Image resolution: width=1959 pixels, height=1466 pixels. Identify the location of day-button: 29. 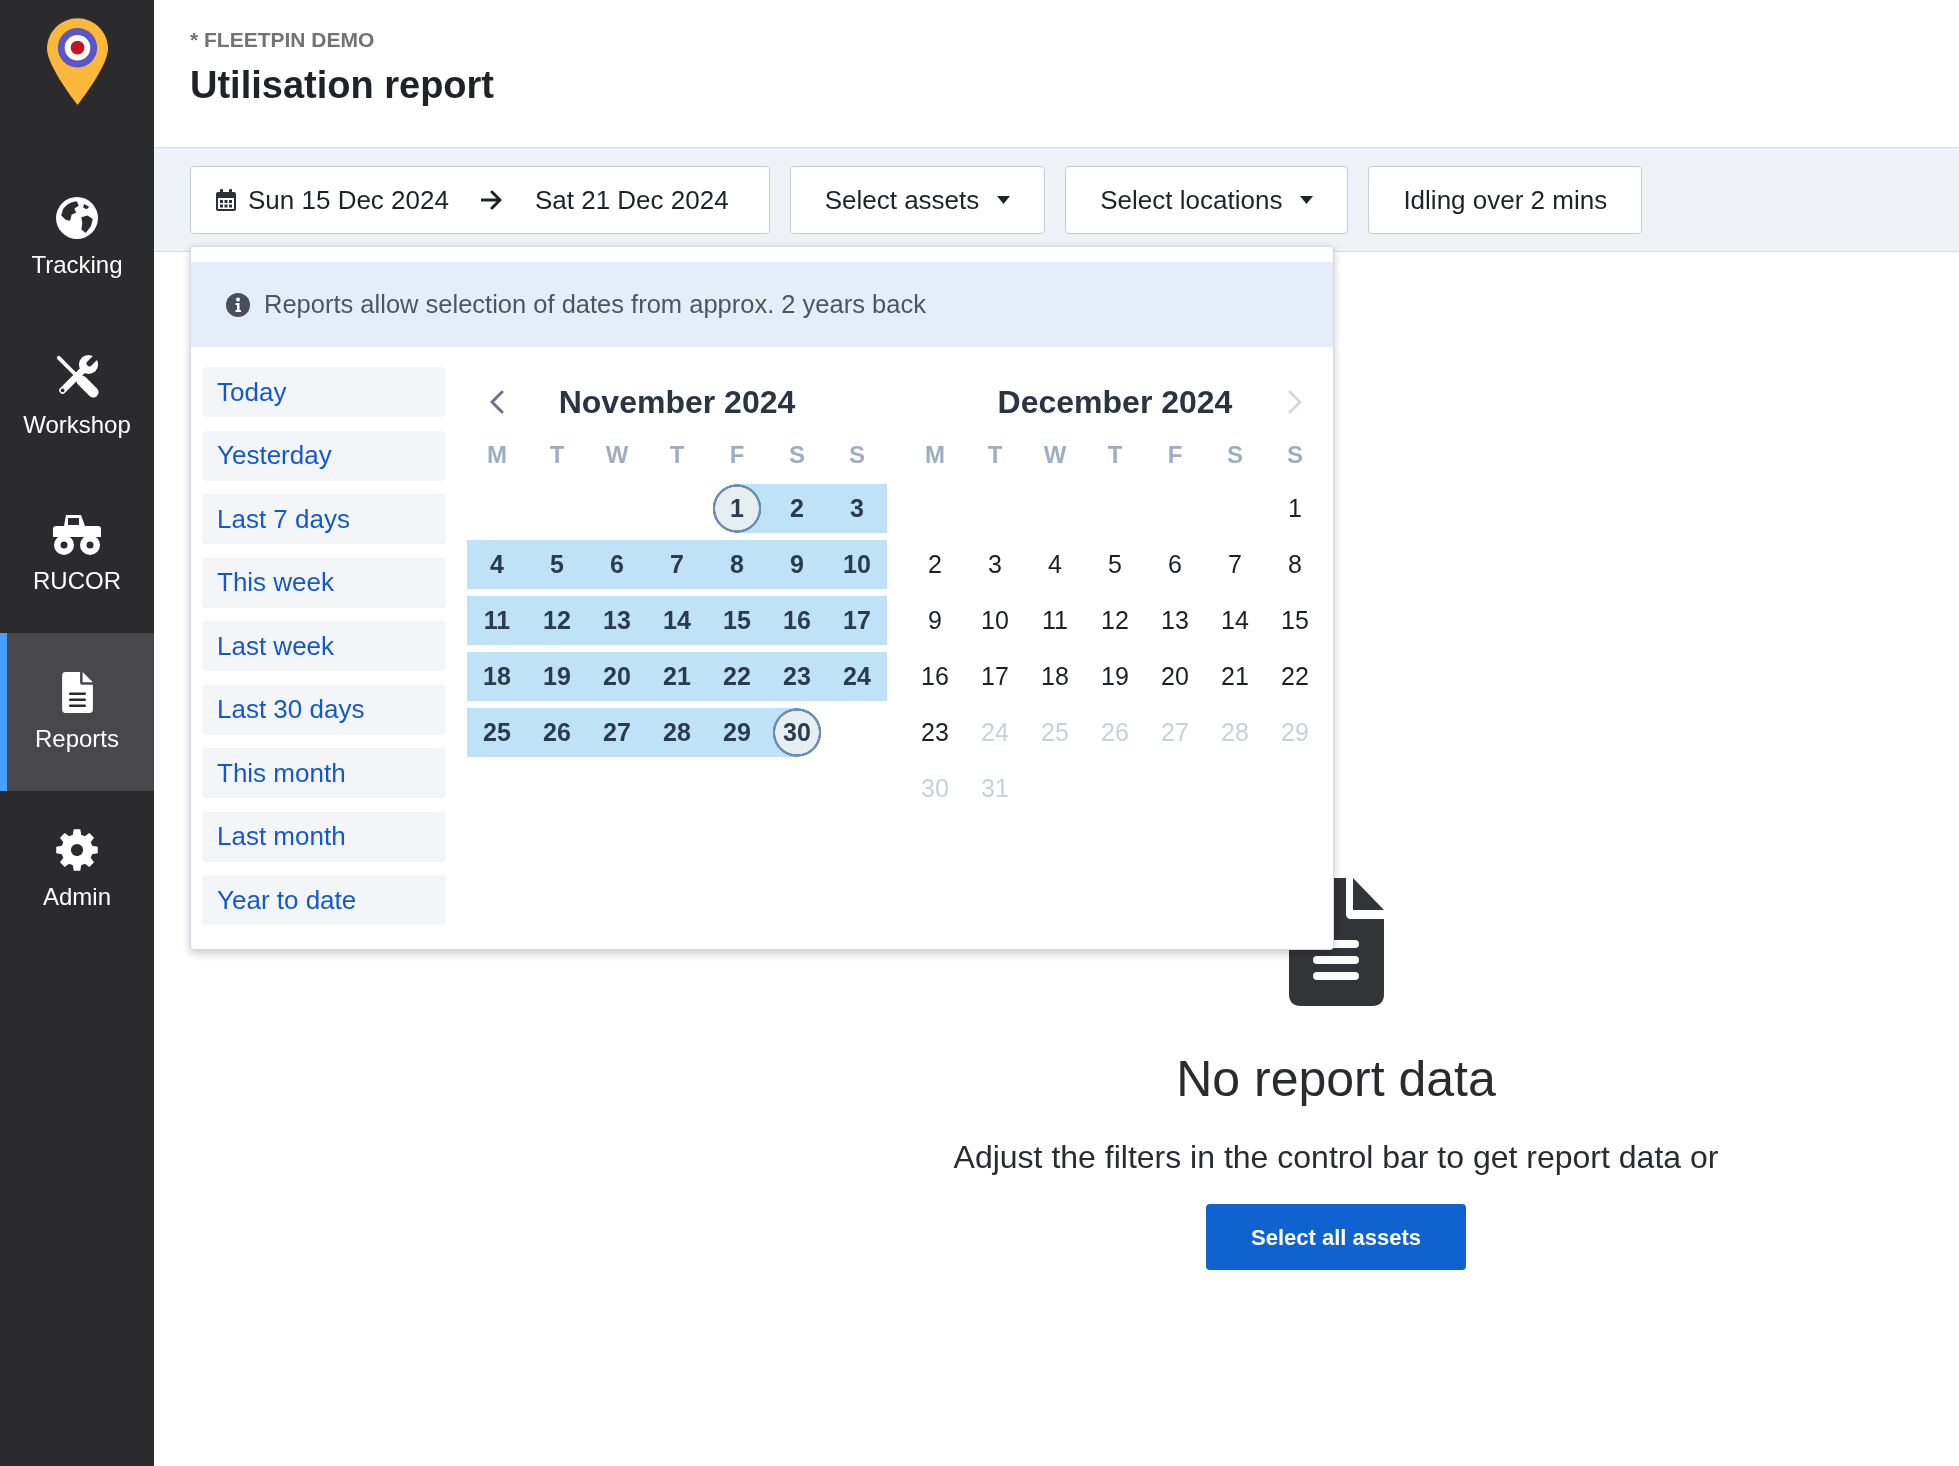
(737, 732).